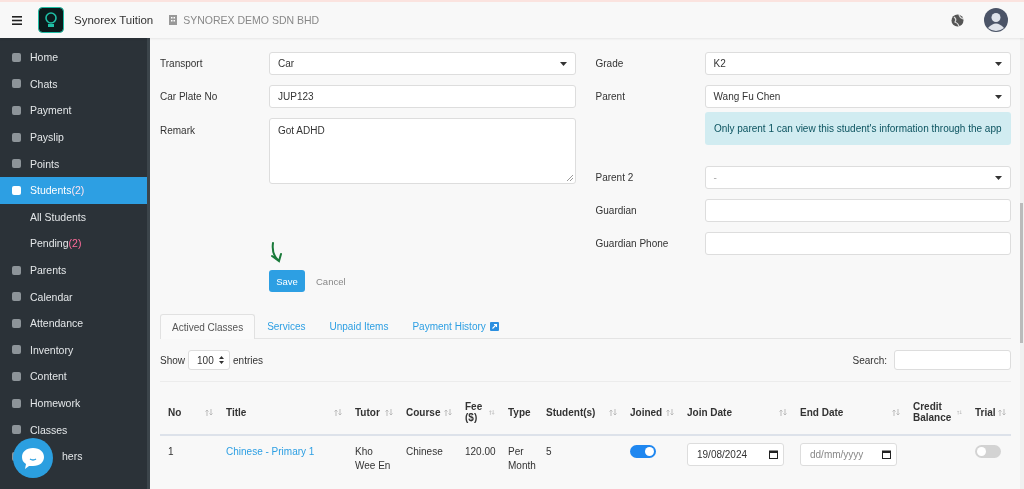 The height and width of the screenshot is (489, 1024). What do you see at coordinates (178, 130) in the screenshot?
I see `field-label: Remark` at bounding box center [178, 130].